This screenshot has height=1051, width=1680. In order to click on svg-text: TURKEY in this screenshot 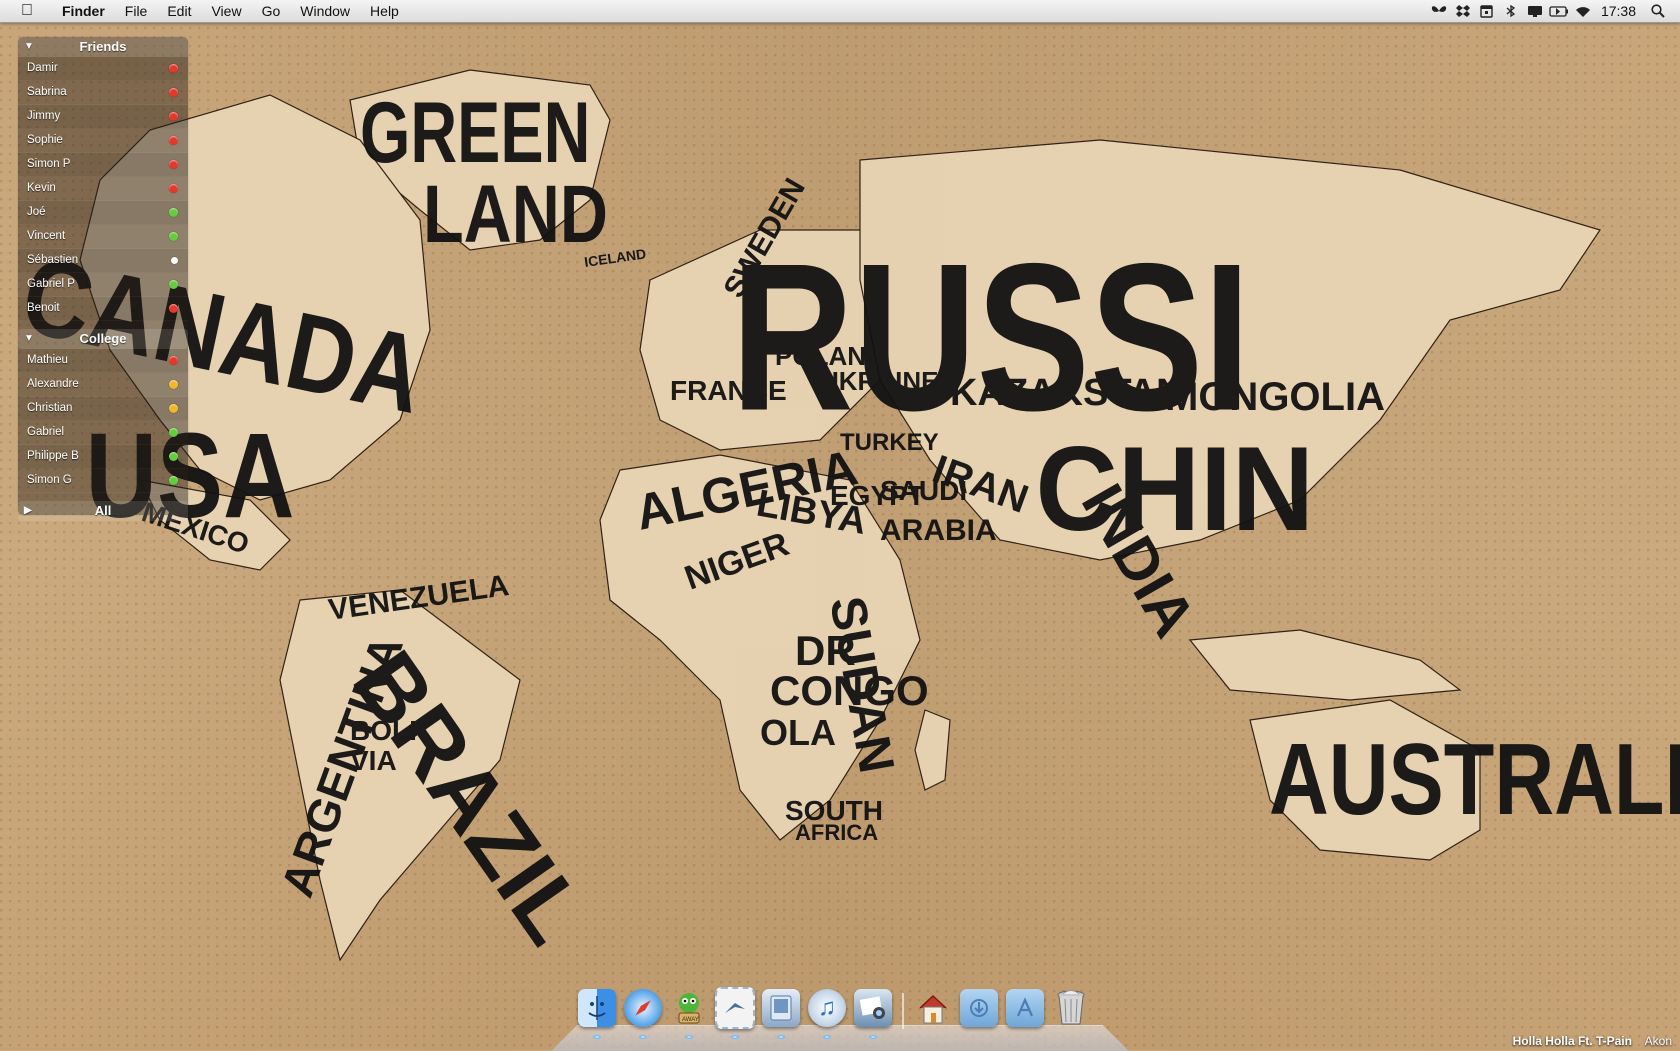, I will do `click(889, 442)`.